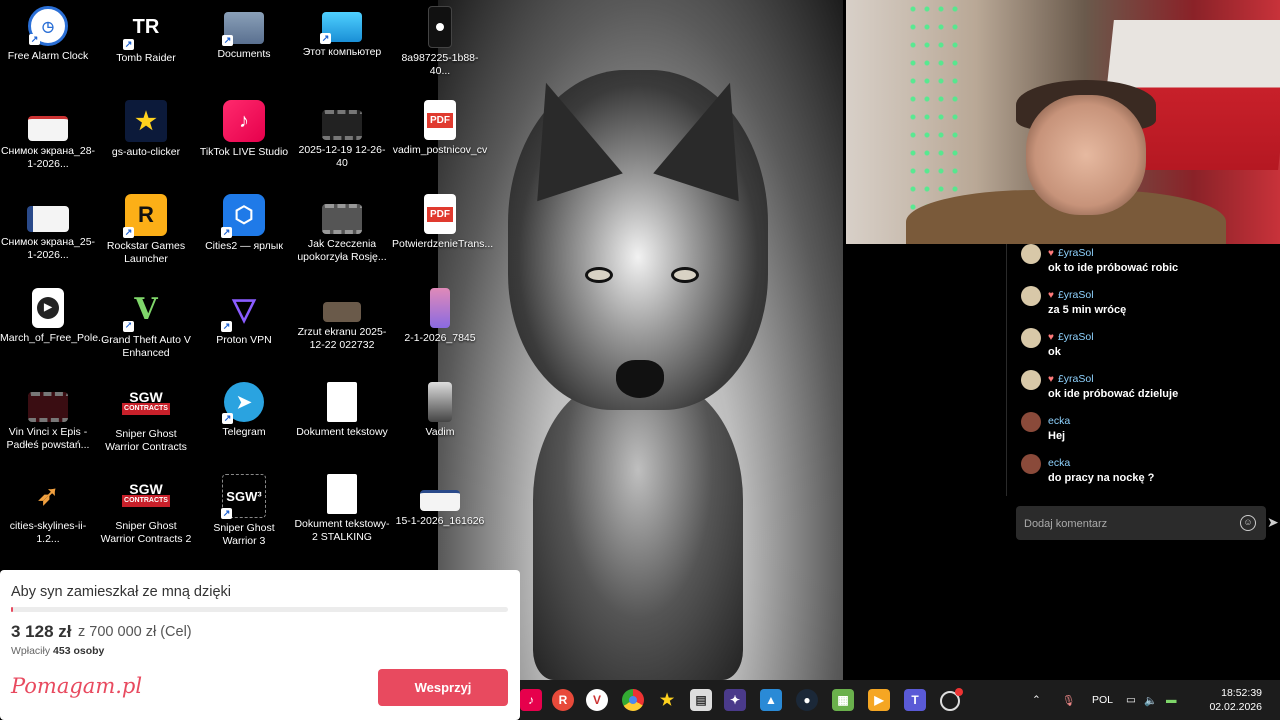  What do you see at coordinates (342, 408) in the screenshot?
I see `desktop-icon-dokument-tekstowy: Dokument tekstowy` at bounding box center [342, 408].